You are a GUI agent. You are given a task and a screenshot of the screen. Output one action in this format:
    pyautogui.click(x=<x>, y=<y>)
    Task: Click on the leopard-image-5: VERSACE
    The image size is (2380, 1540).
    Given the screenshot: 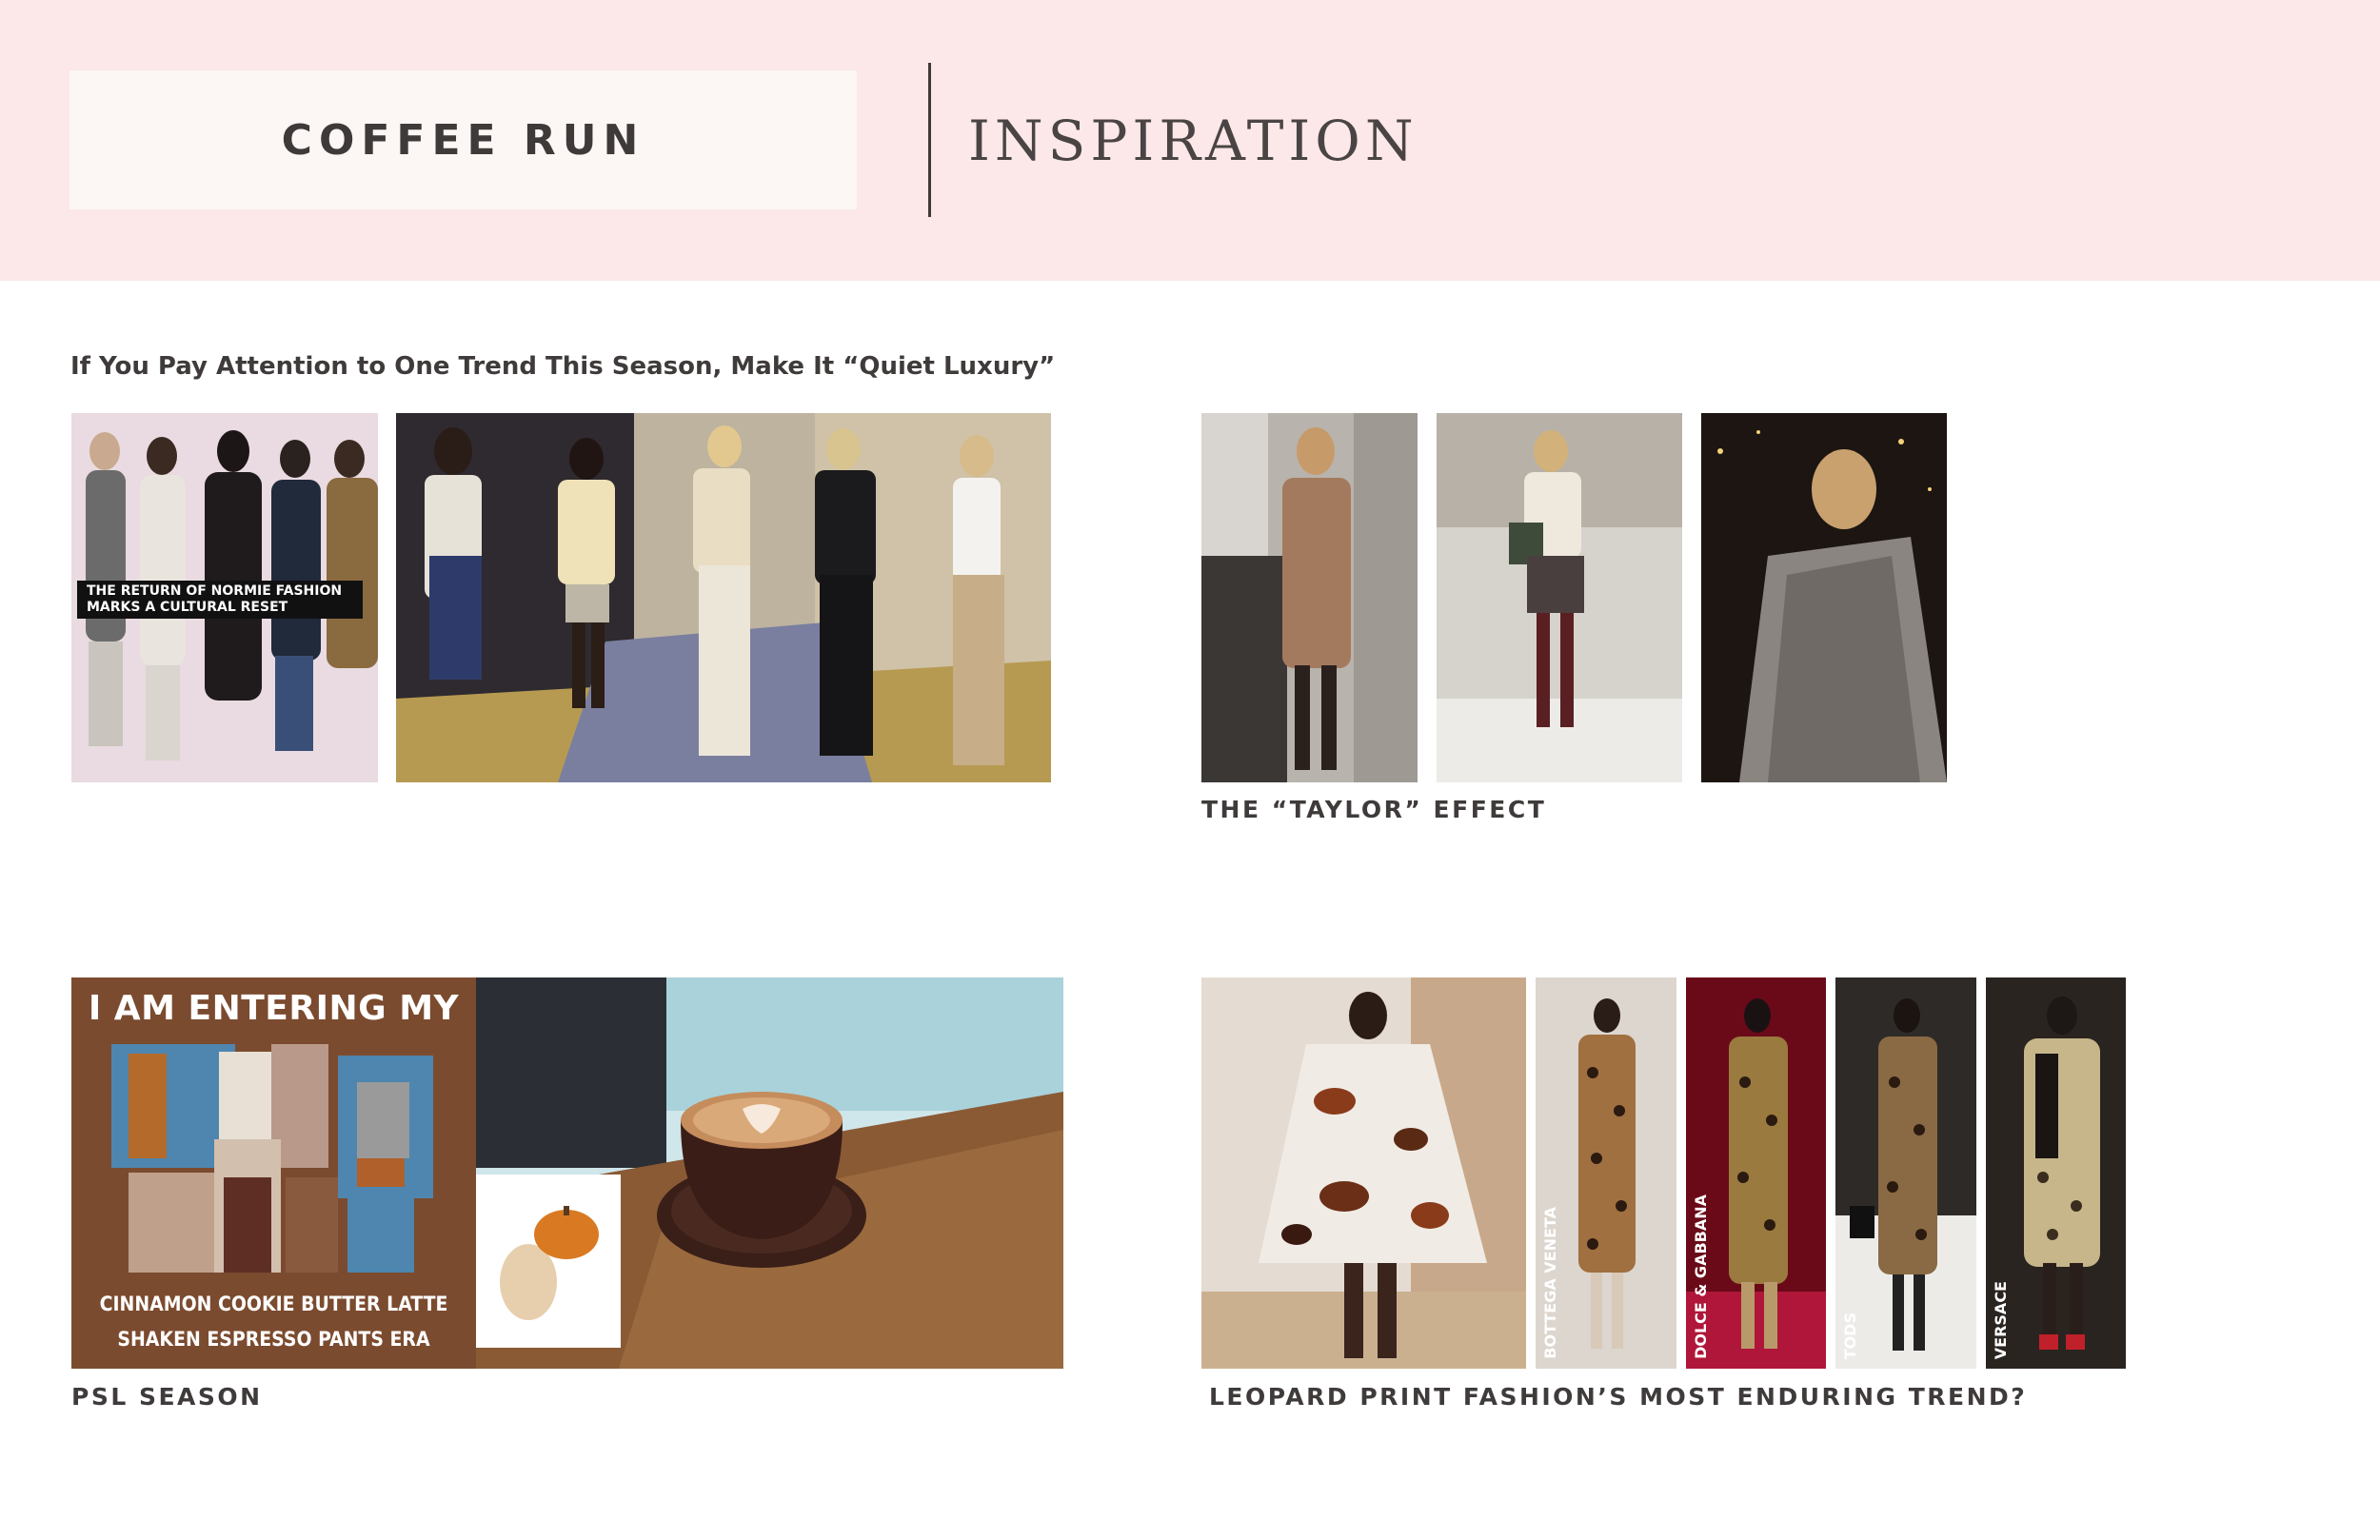 What is the action you would take?
    pyautogui.click(x=2056, y=1173)
    